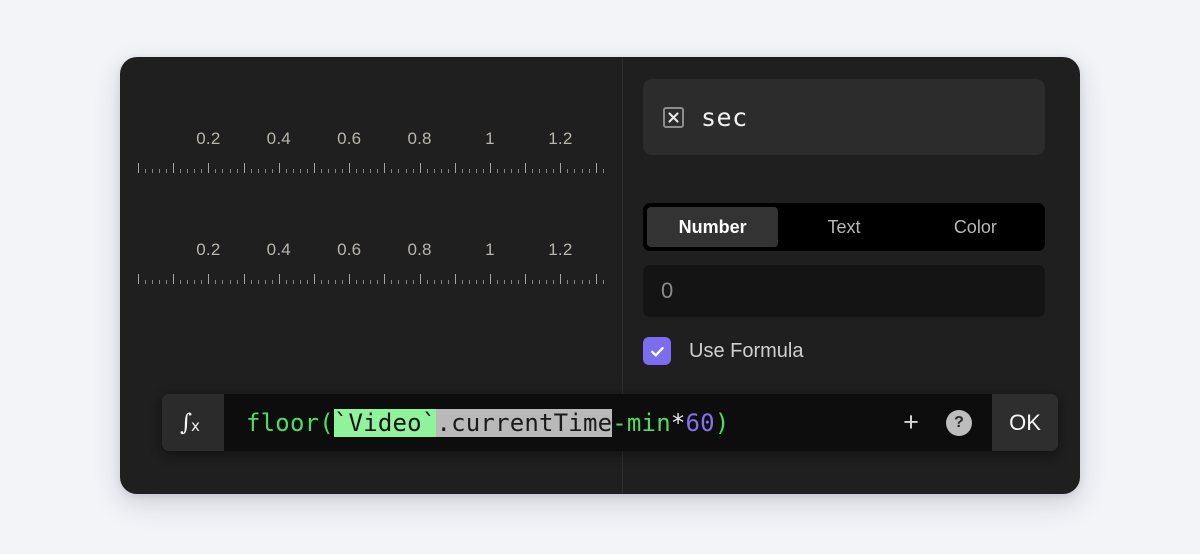 The height and width of the screenshot is (554, 1200). What do you see at coordinates (283, 422) in the screenshot?
I see `formula-token-function: floor` at bounding box center [283, 422].